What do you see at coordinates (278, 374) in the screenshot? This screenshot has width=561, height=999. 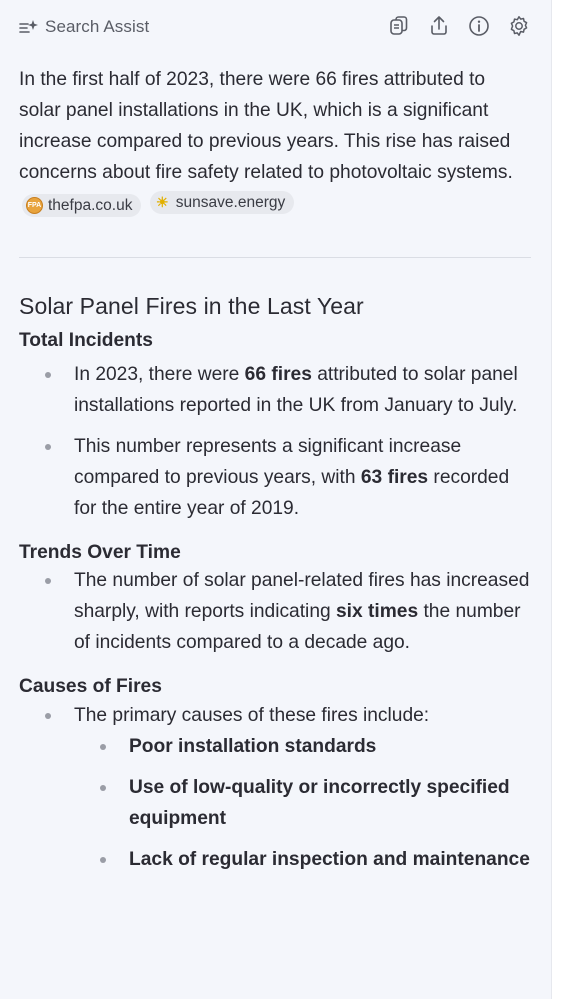 I see `bold-text: 66 fires` at bounding box center [278, 374].